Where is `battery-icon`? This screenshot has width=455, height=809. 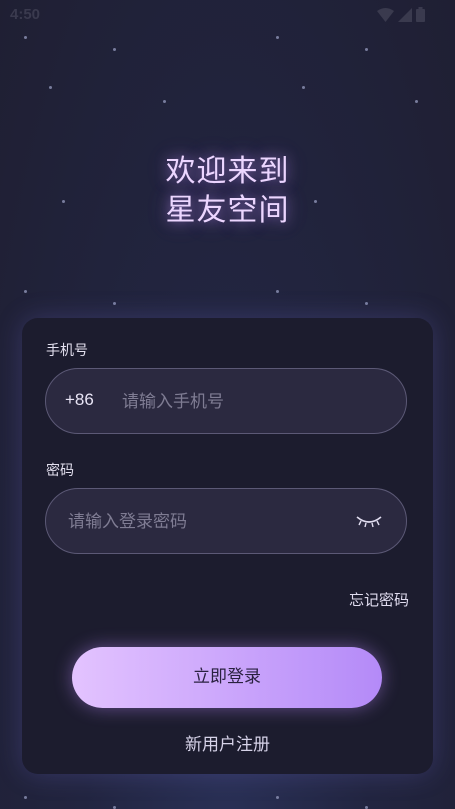
battery-icon is located at coordinates (420, 14).